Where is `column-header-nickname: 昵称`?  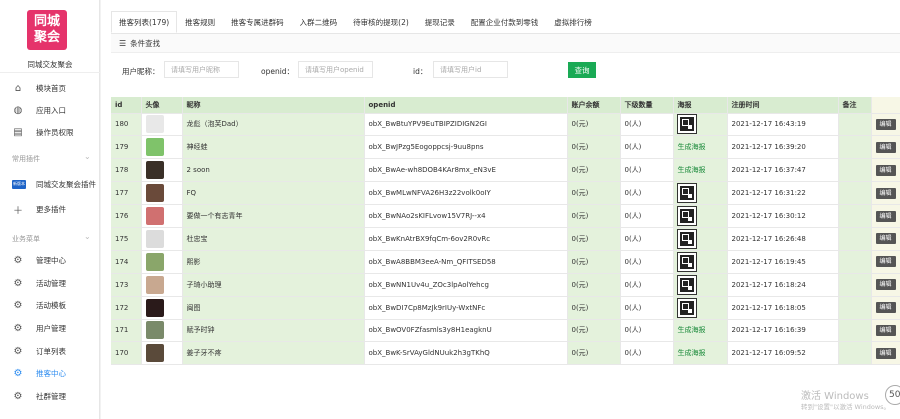
column-header-nickname: 昵称 is located at coordinates (273, 105).